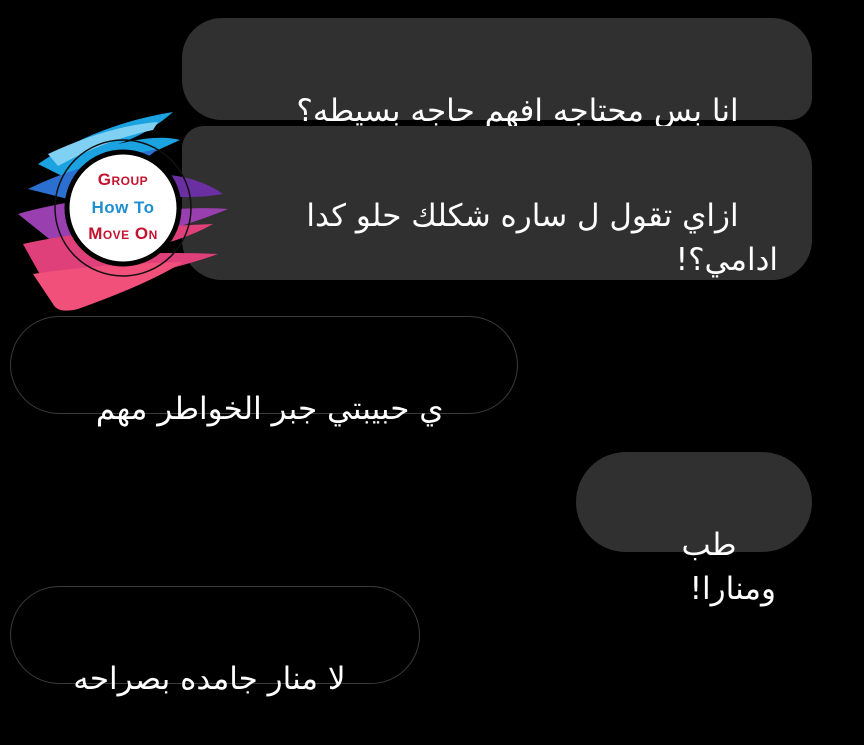  What do you see at coordinates (269, 409) in the screenshot?
I see `message-text: ي حبيبتي جبر الخواطر مهم` at bounding box center [269, 409].